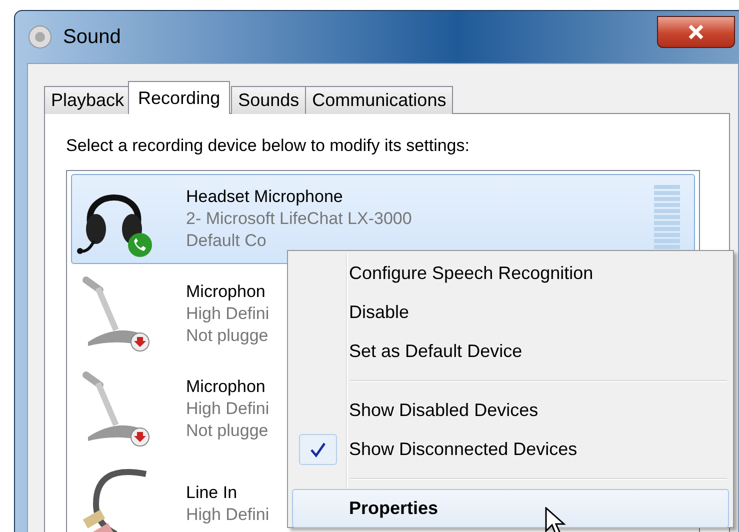 The image size is (739, 532). I want to click on window-title: Sound, so click(92, 37).